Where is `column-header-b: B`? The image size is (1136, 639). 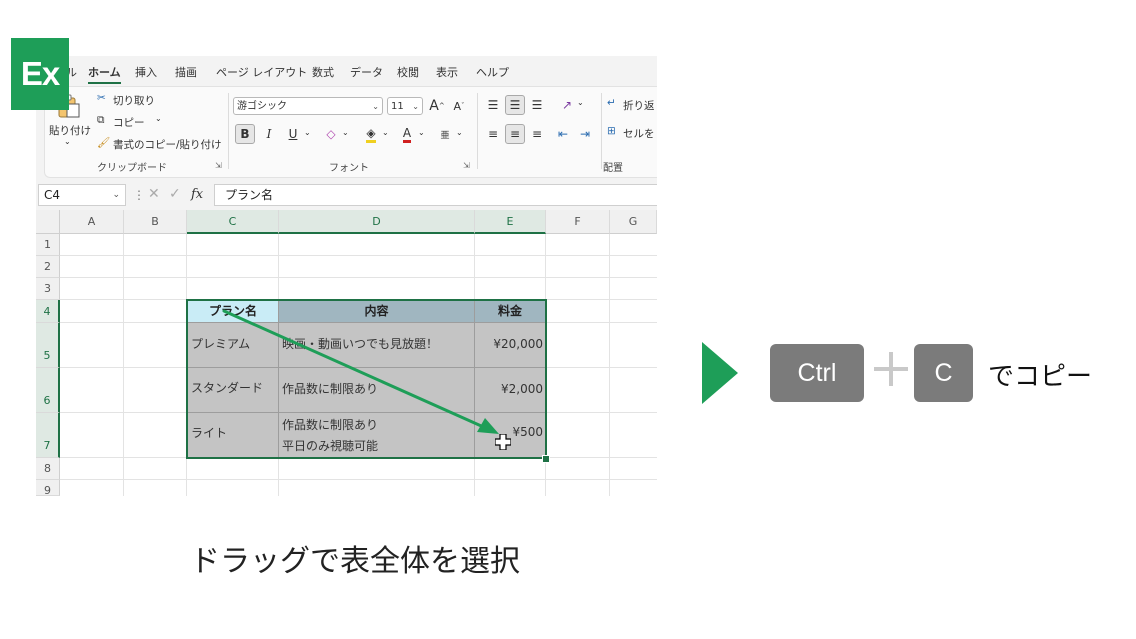 column-header-b: B is located at coordinates (155, 222).